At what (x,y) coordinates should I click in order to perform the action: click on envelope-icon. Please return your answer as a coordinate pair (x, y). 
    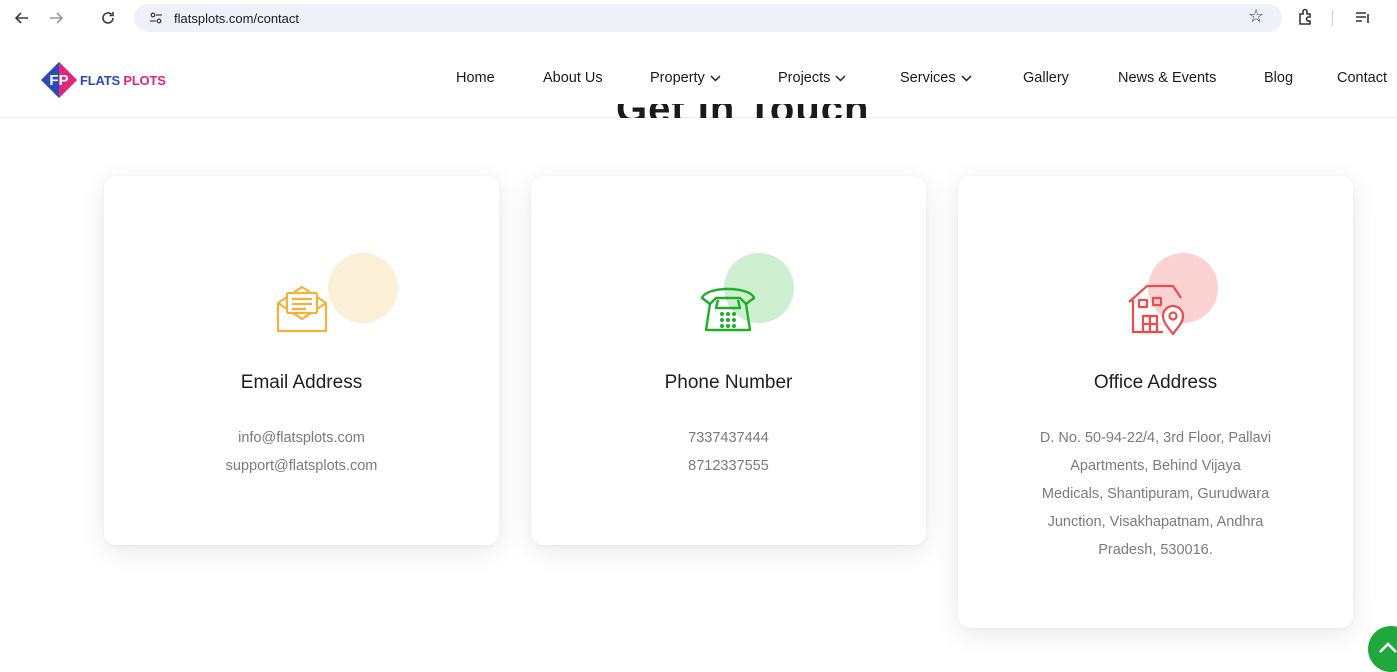
    Looking at the image, I should click on (302, 309).